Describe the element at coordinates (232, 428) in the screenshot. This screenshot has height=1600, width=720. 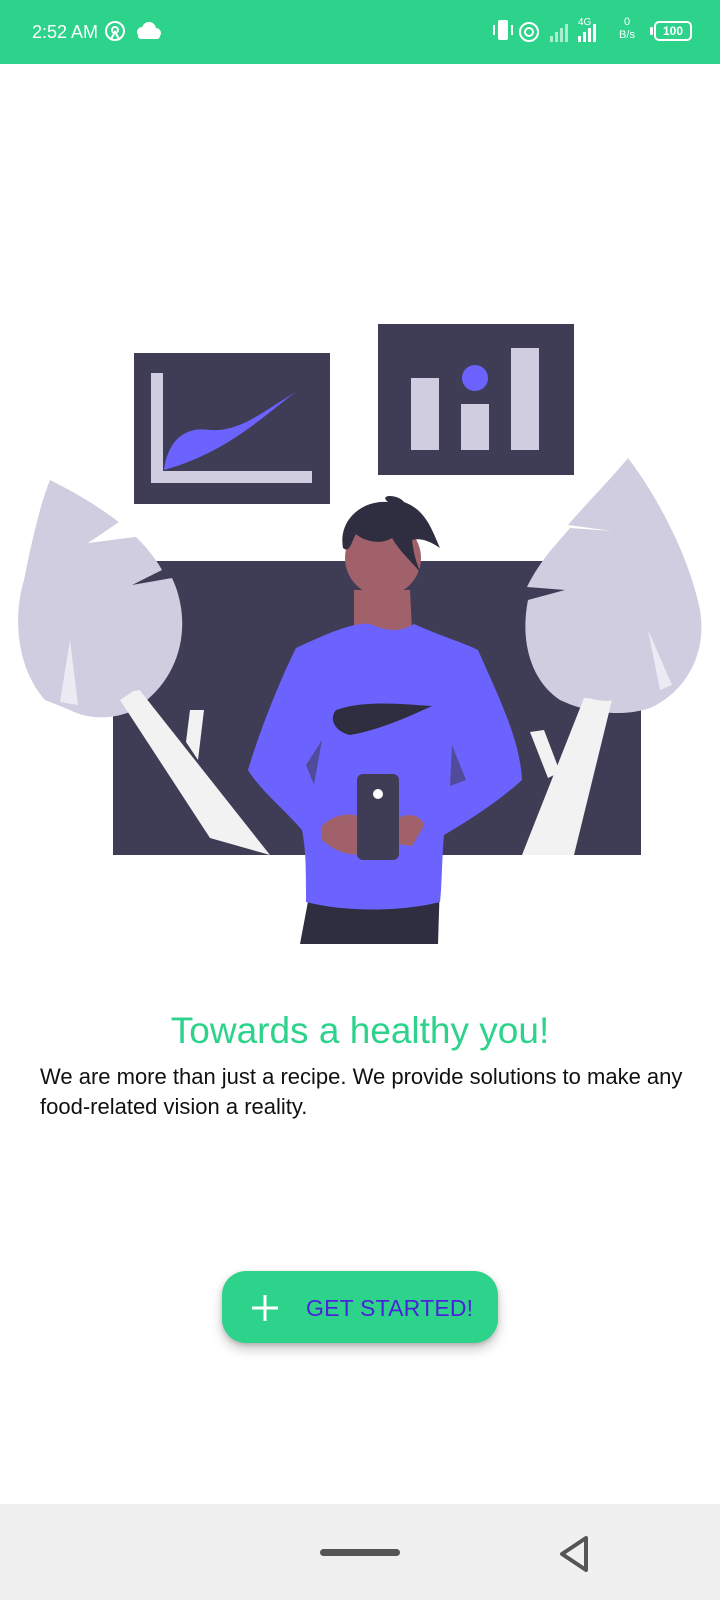
I see `line-chart-board` at that location.